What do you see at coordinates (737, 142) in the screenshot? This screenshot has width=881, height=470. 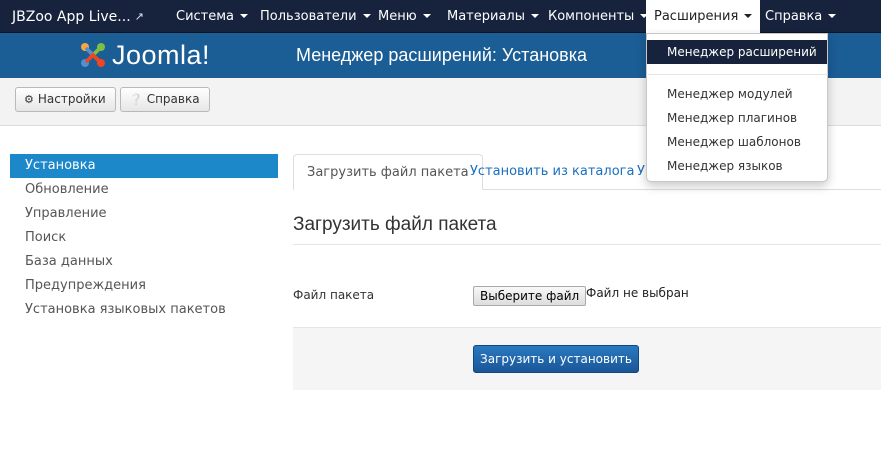 I see `dropdown-item-template-manager: Менеджер шаблонов` at bounding box center [737, 142].